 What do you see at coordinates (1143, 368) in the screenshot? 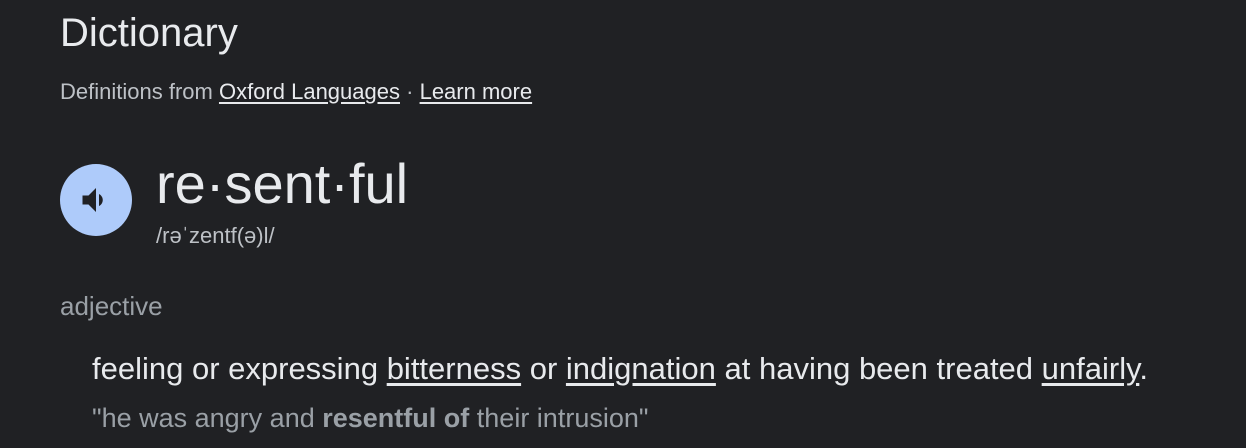
I see `definition-period: .` at bounding box center [1143, 368].